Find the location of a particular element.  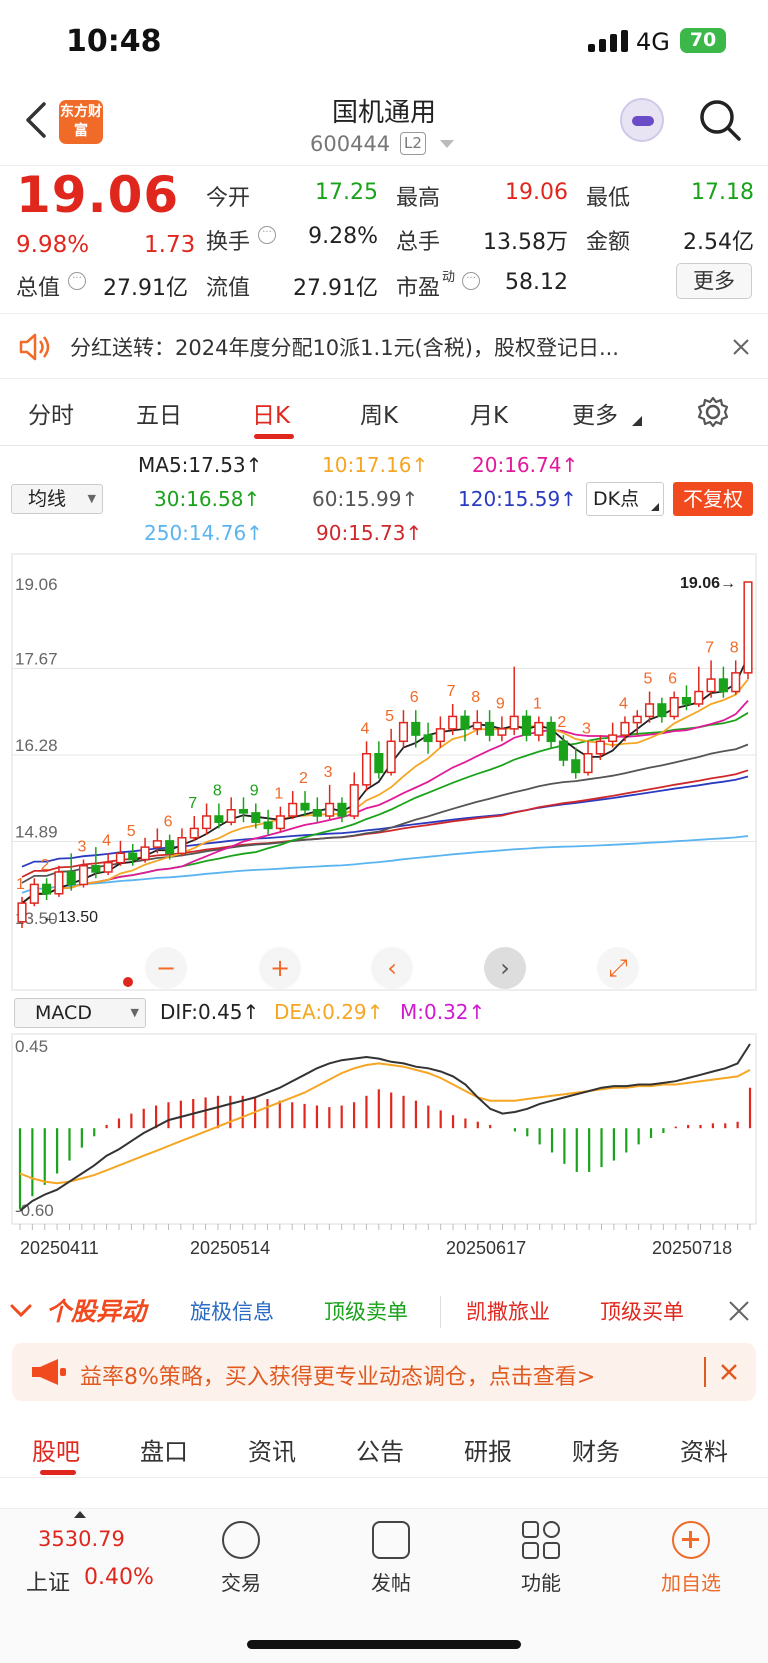

y-tick-label: 0.45 is located at coordinates (31, 1046).